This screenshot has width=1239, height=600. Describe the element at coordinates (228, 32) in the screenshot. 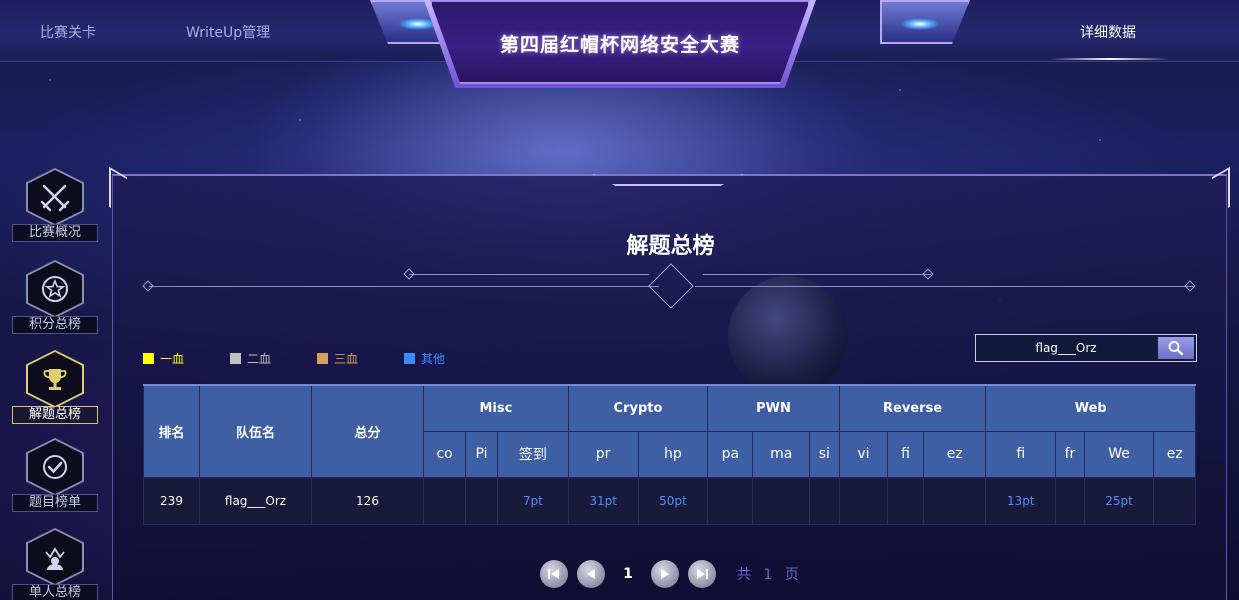

I see `nav-writeup-link: WriteUp管理` at that location.